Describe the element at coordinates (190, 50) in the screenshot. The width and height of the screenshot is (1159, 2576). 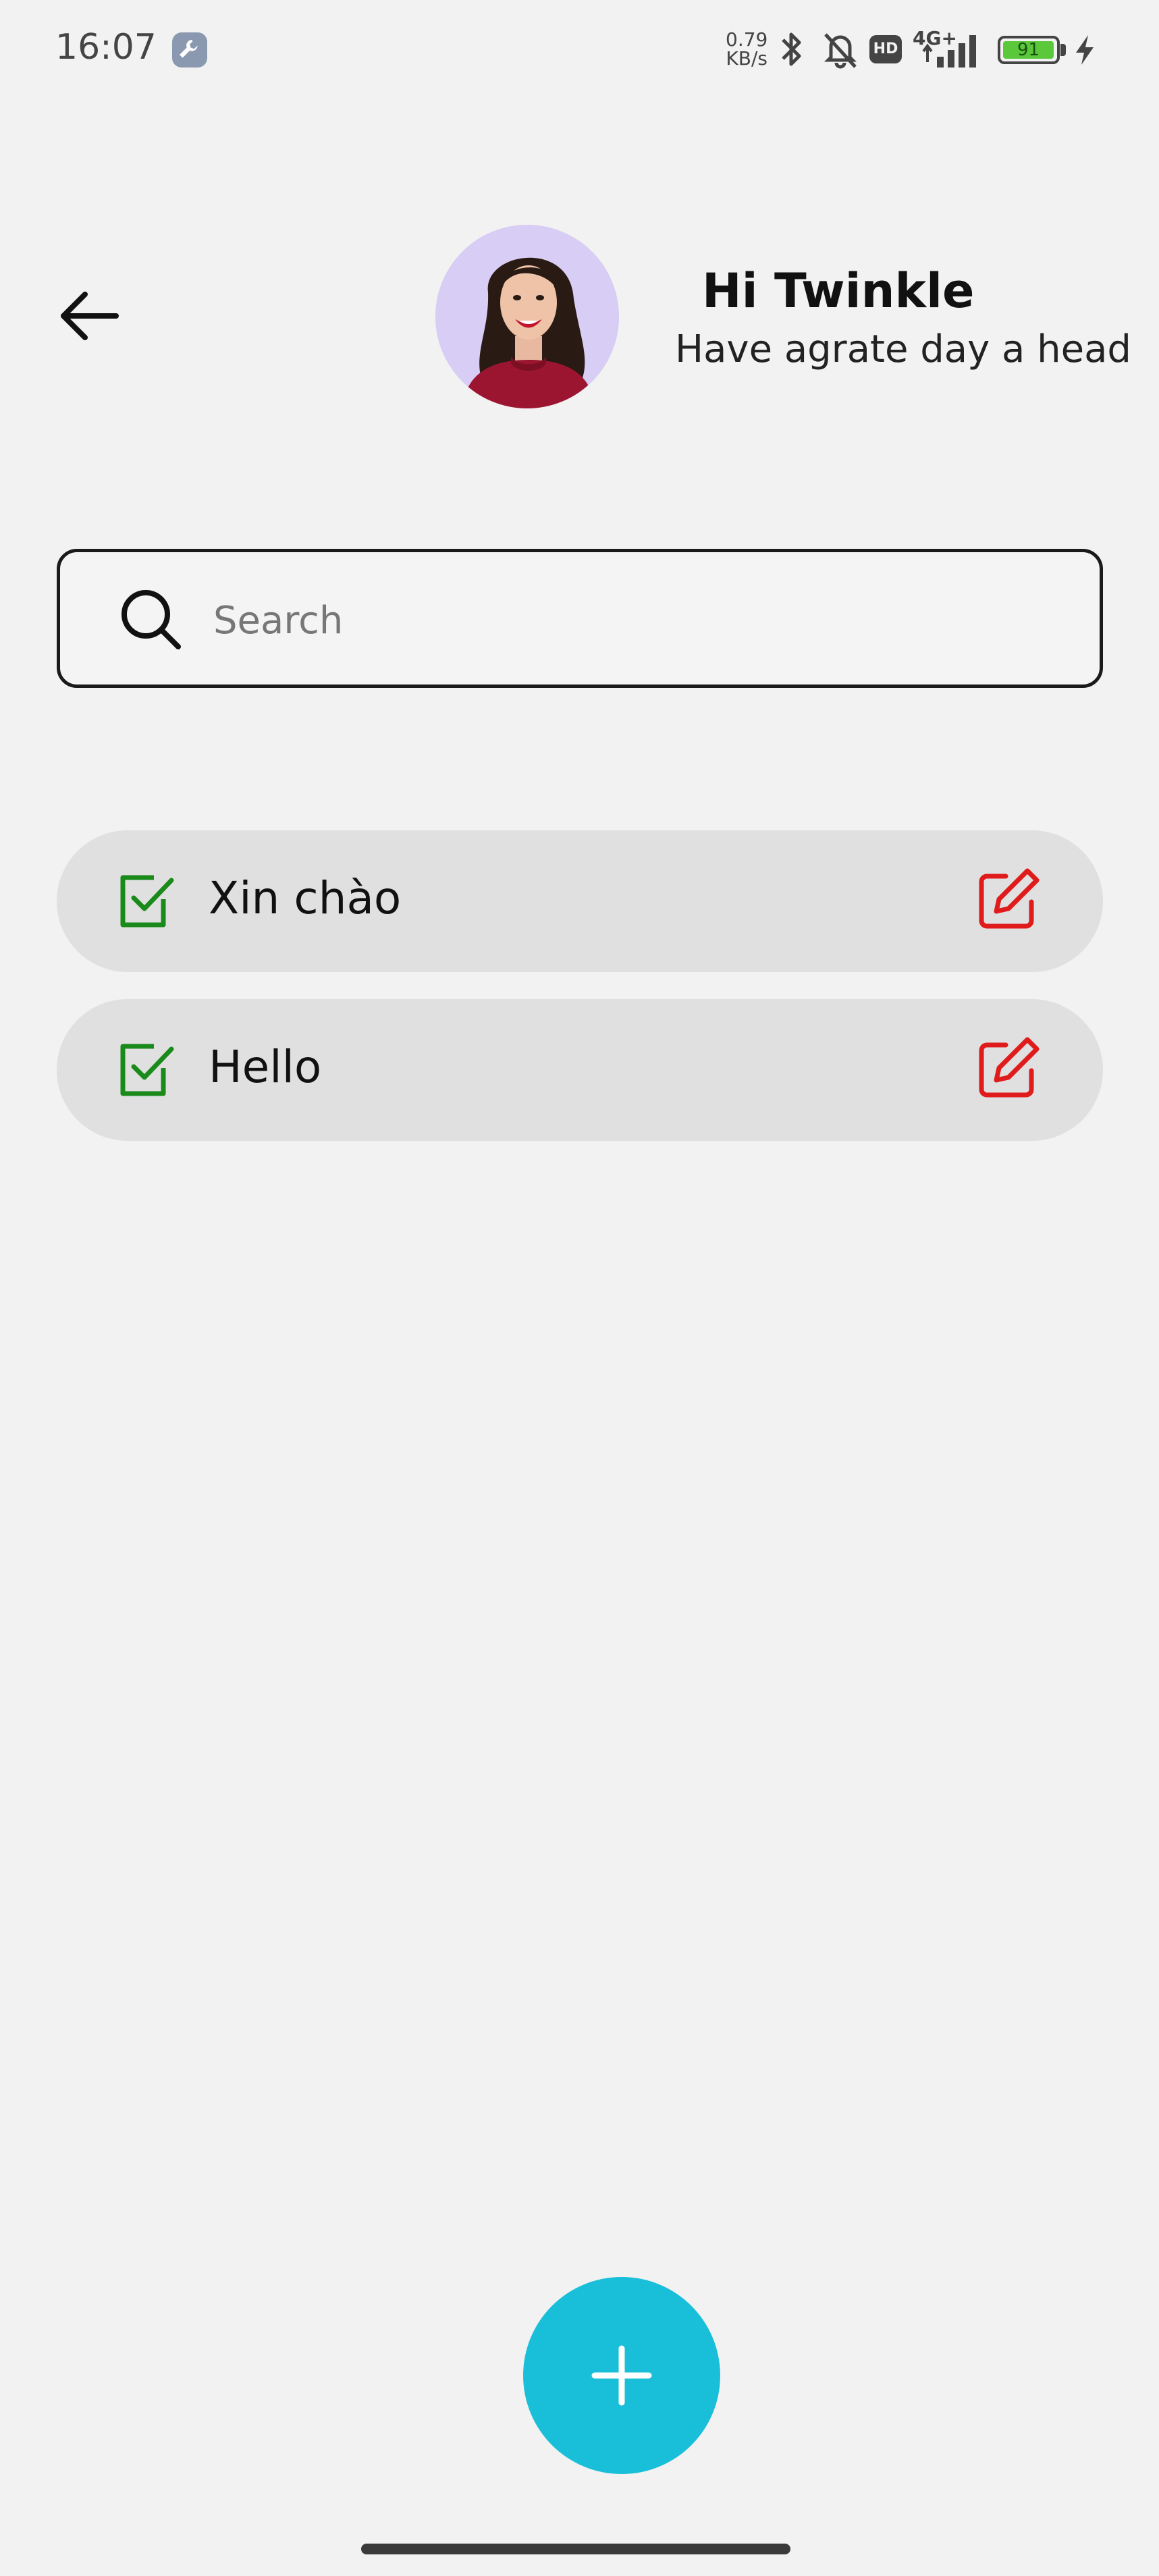
I see `wrench-icon` at that location.